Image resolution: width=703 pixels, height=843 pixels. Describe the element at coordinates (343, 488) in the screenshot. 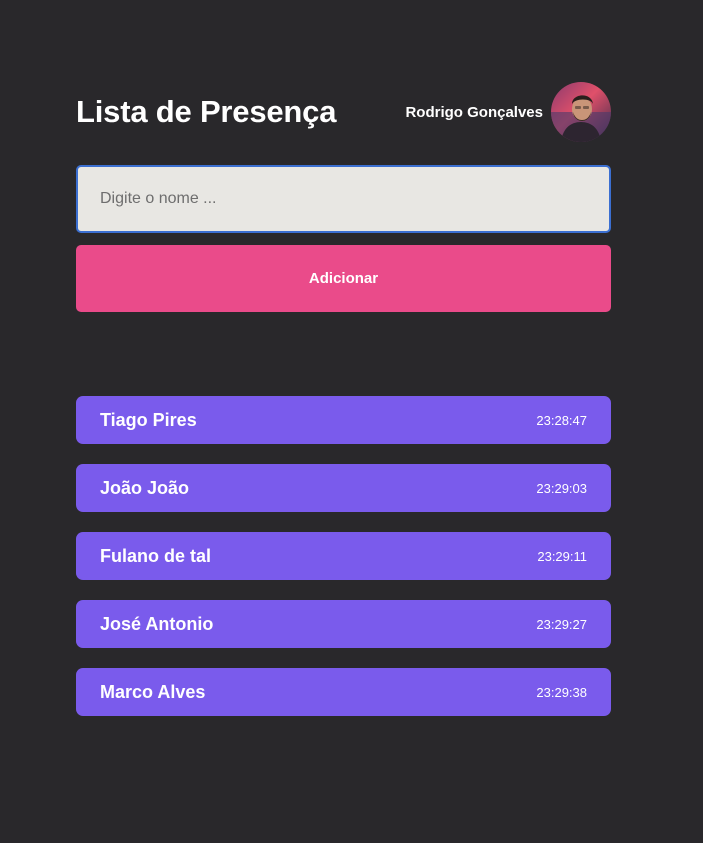

I see `attendee-card: João João 23:29:03` at that location.